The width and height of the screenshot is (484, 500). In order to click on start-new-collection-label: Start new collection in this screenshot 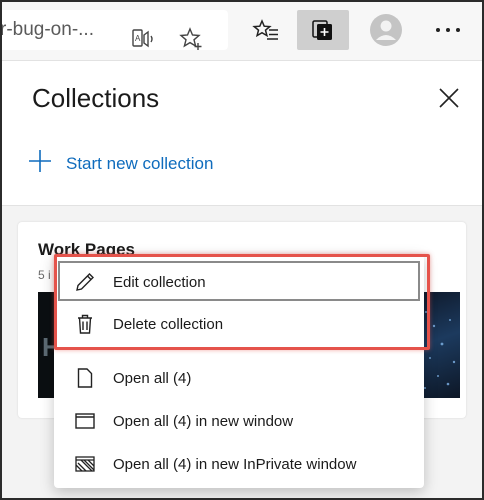, I will do `click(140, 163)`.